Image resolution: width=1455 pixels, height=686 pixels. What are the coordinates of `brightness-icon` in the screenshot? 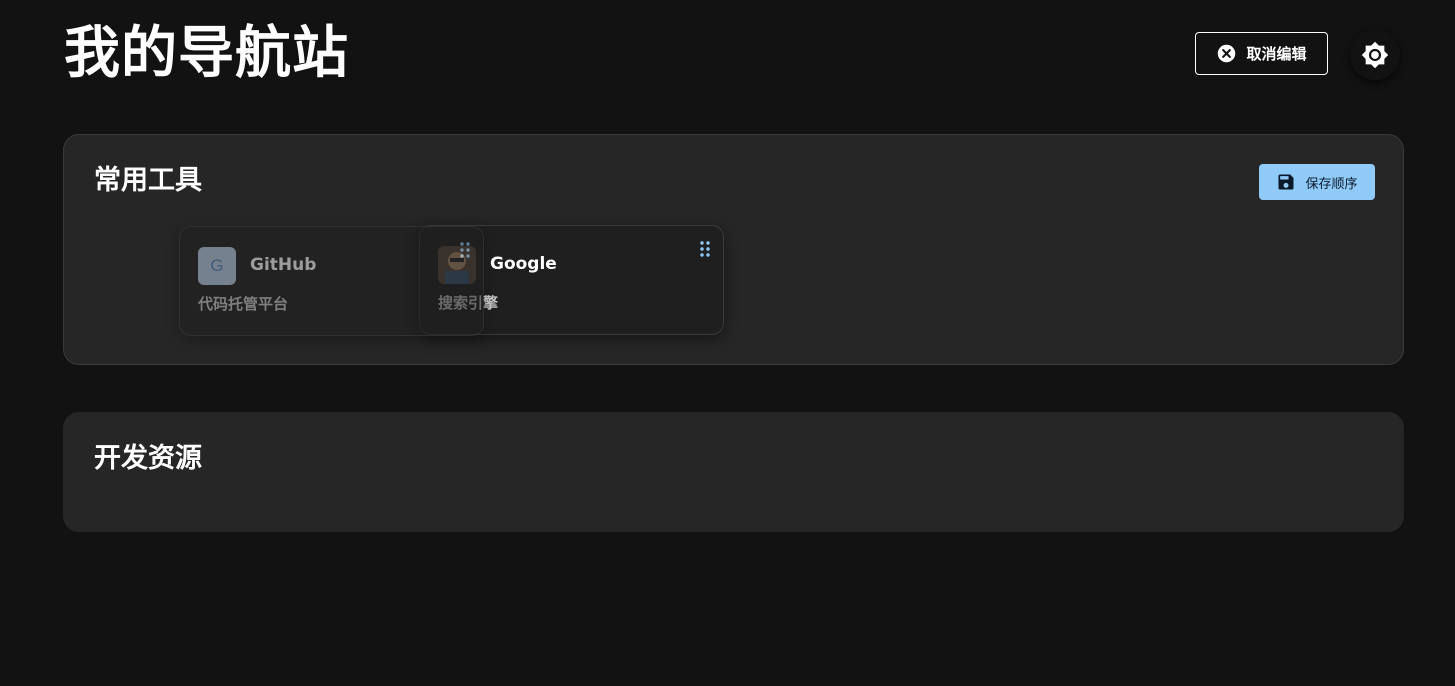 It's located at (1375, 55).